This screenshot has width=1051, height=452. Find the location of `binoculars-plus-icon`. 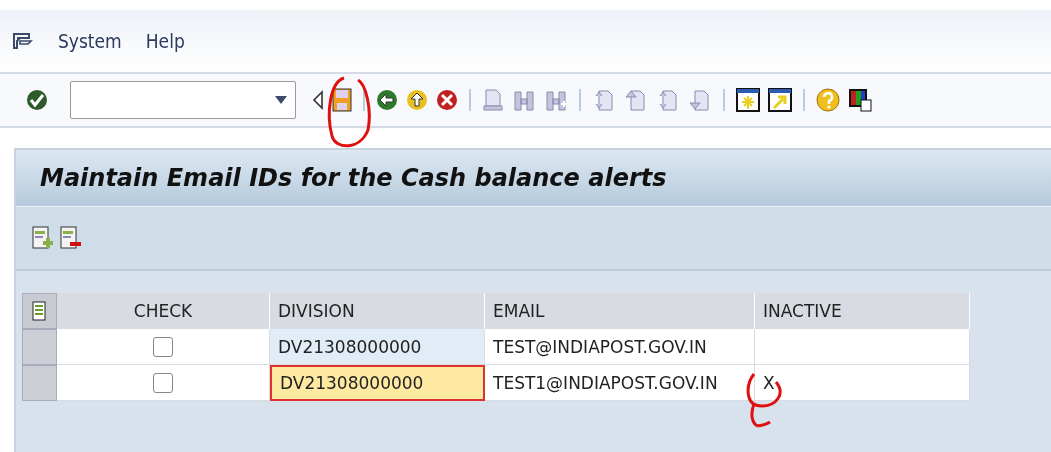

binoculars-plus-icon is located at coordinates (556, 100).